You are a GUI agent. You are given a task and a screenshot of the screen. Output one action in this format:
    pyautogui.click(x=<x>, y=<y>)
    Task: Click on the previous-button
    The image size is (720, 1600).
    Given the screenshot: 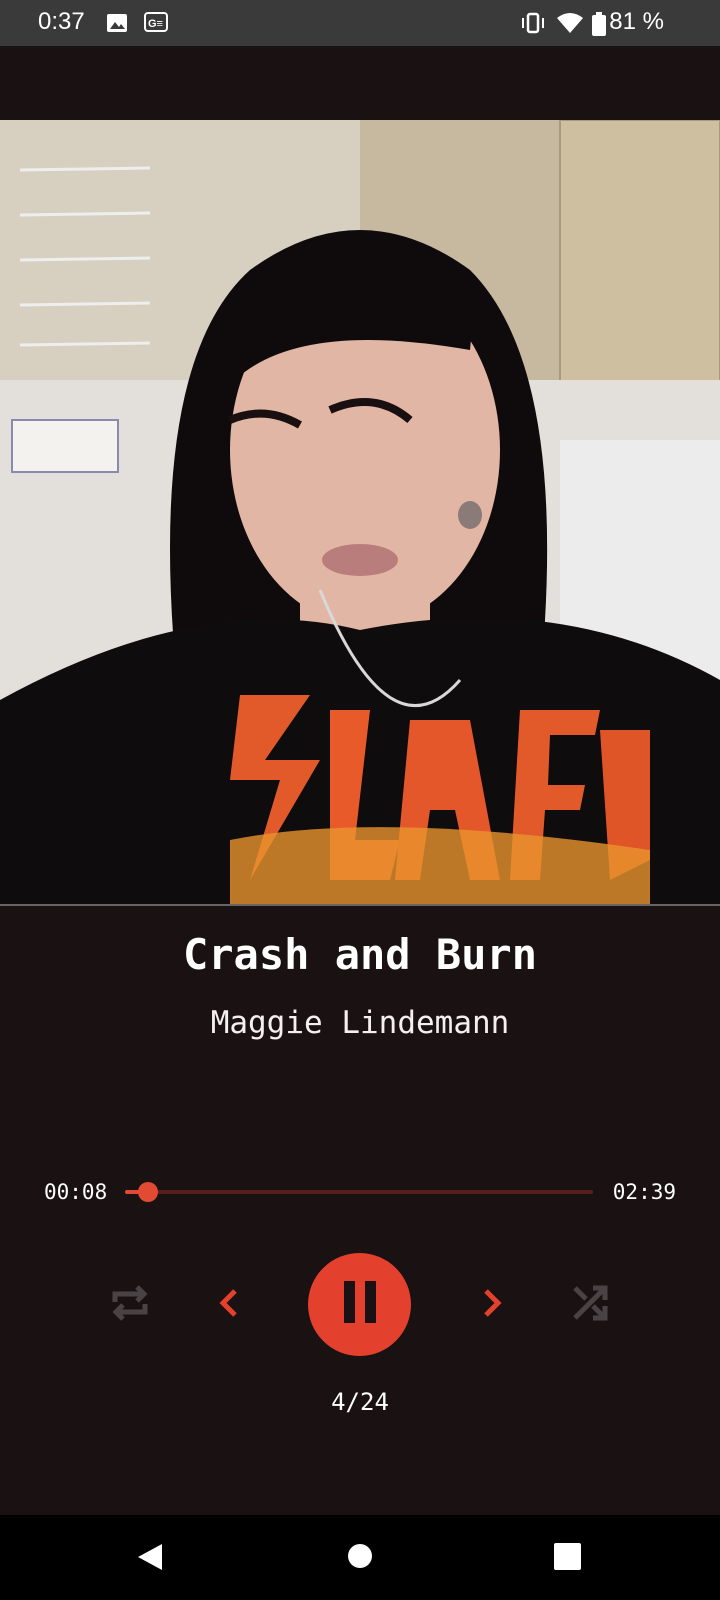 What is the action you would take?
    pyautogui.click(x=228, y=1305)
    